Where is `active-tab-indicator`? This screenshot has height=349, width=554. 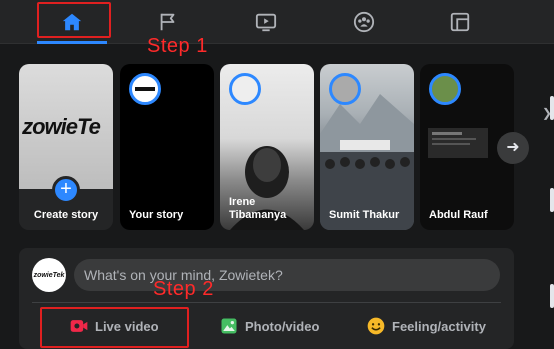 active-tab-indicator is located at coordinates (72, 42).